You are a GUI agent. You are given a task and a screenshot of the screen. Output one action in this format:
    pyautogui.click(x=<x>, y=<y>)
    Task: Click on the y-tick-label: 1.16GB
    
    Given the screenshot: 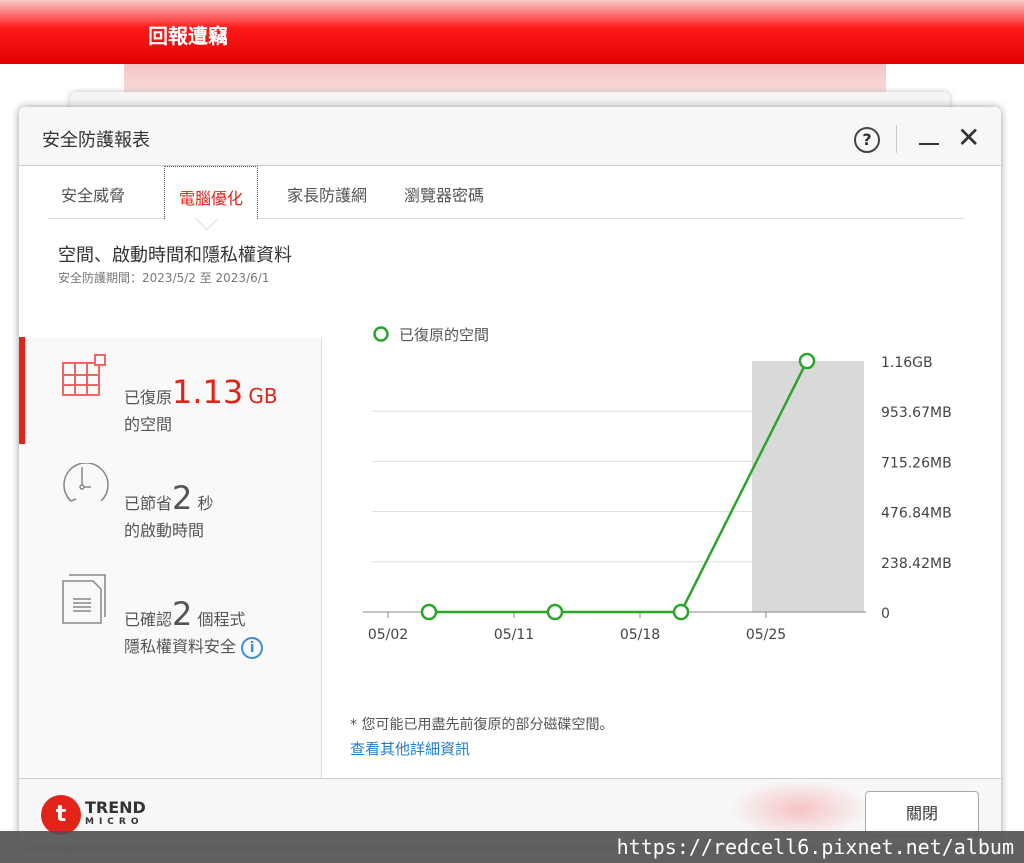 What is the action you would take?
    pyautogui.click(x=907, y=363)
    